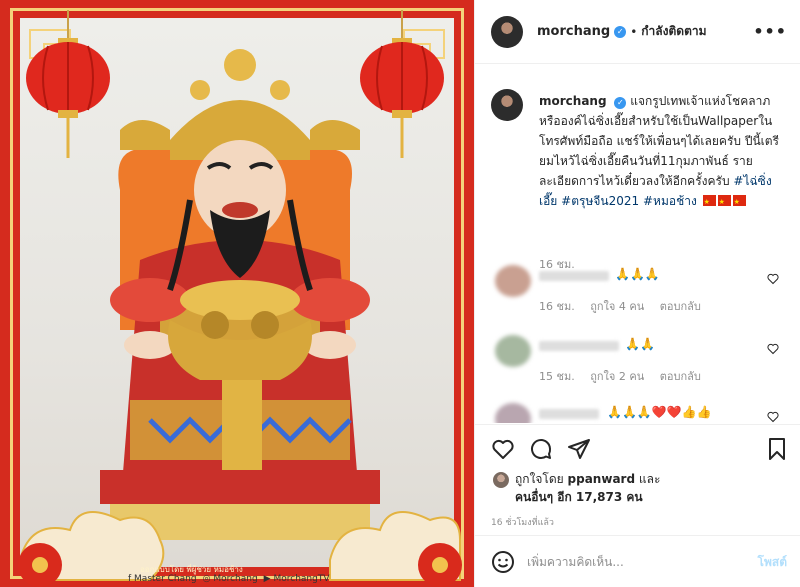 The image size is (800, 587). Describe the element at coordinates (68, 84) in the screenshot. I see `lantern-left` at that location.